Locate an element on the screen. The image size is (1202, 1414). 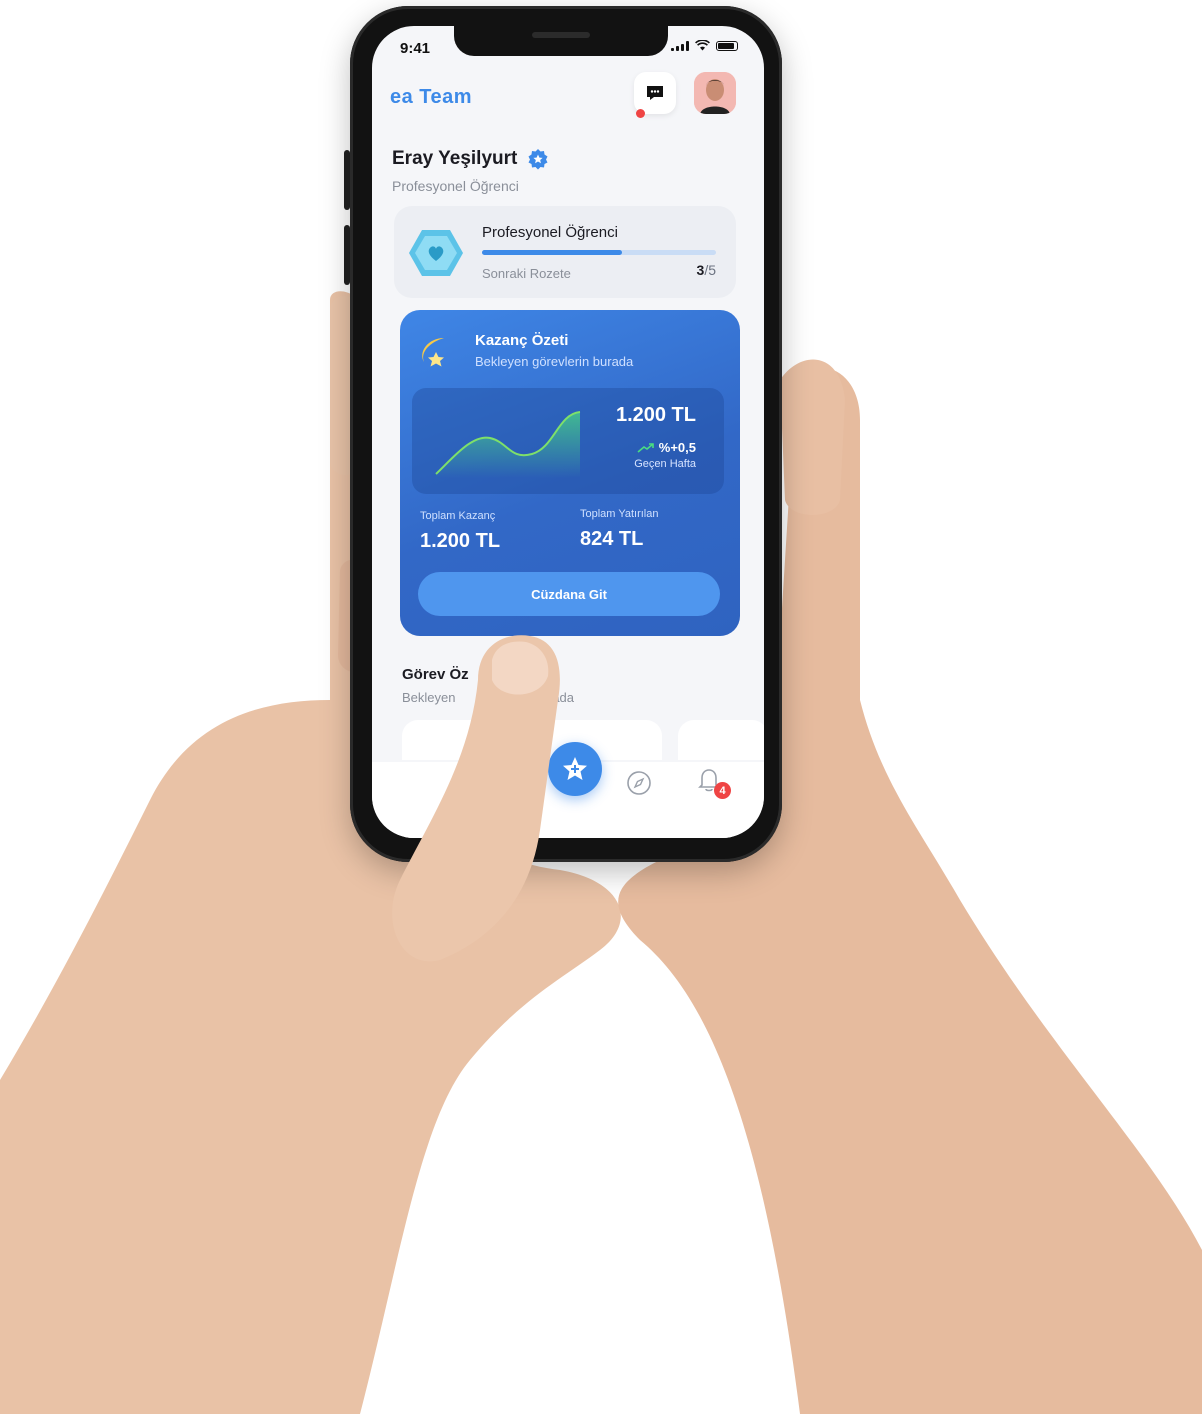
badge-card: Profesyonel Öğrenci Sonraki Rozete 3/5 is located at coordinates (565, 252).